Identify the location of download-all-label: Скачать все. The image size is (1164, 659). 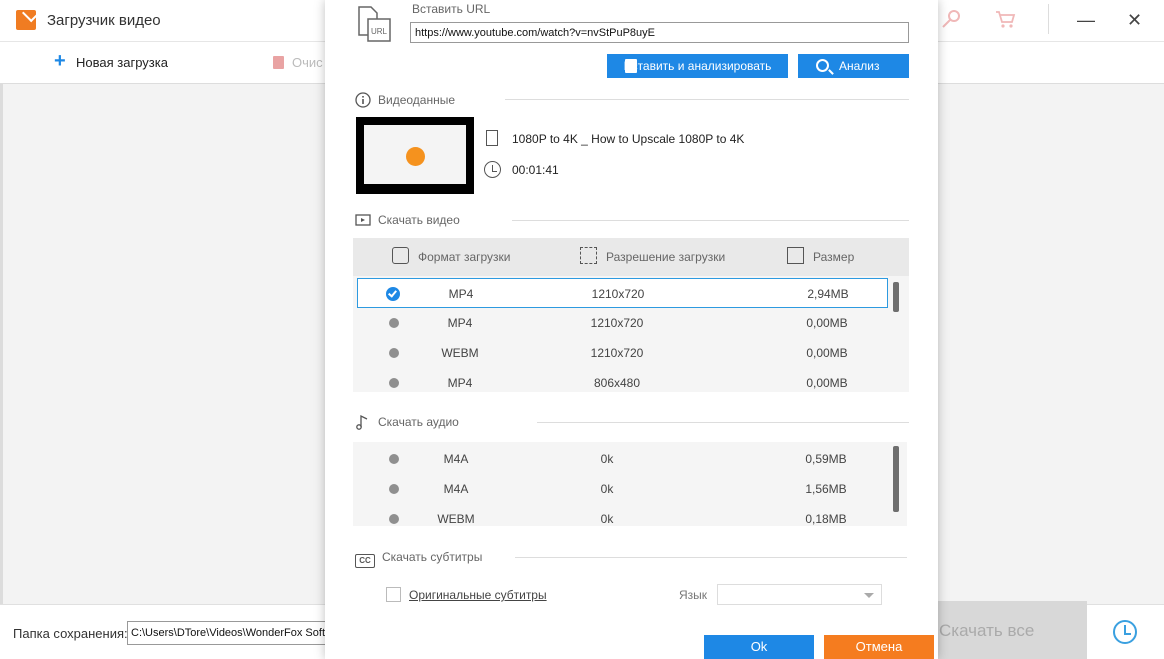
(987, 630).